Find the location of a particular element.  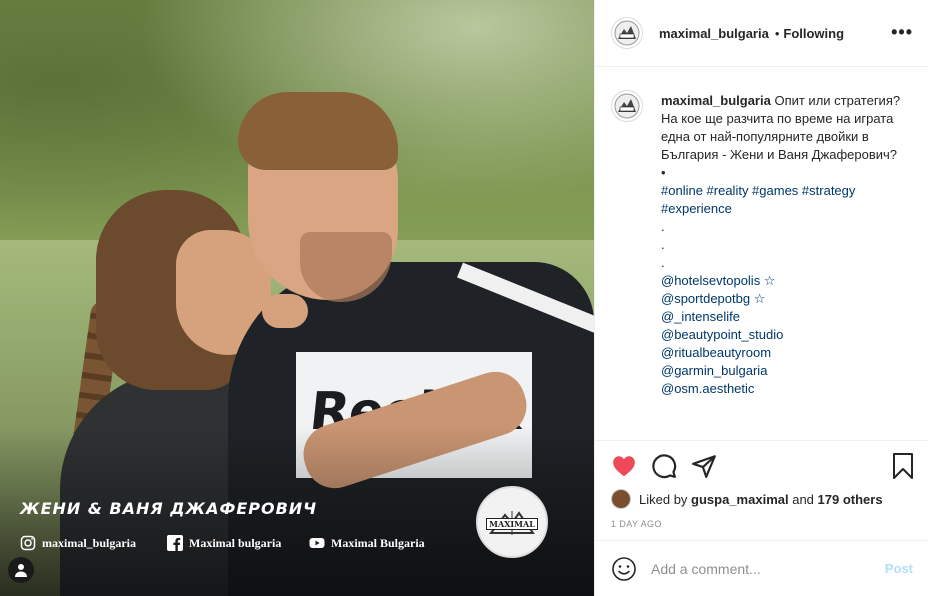

comment-icon is located at coordinates (664, 466).